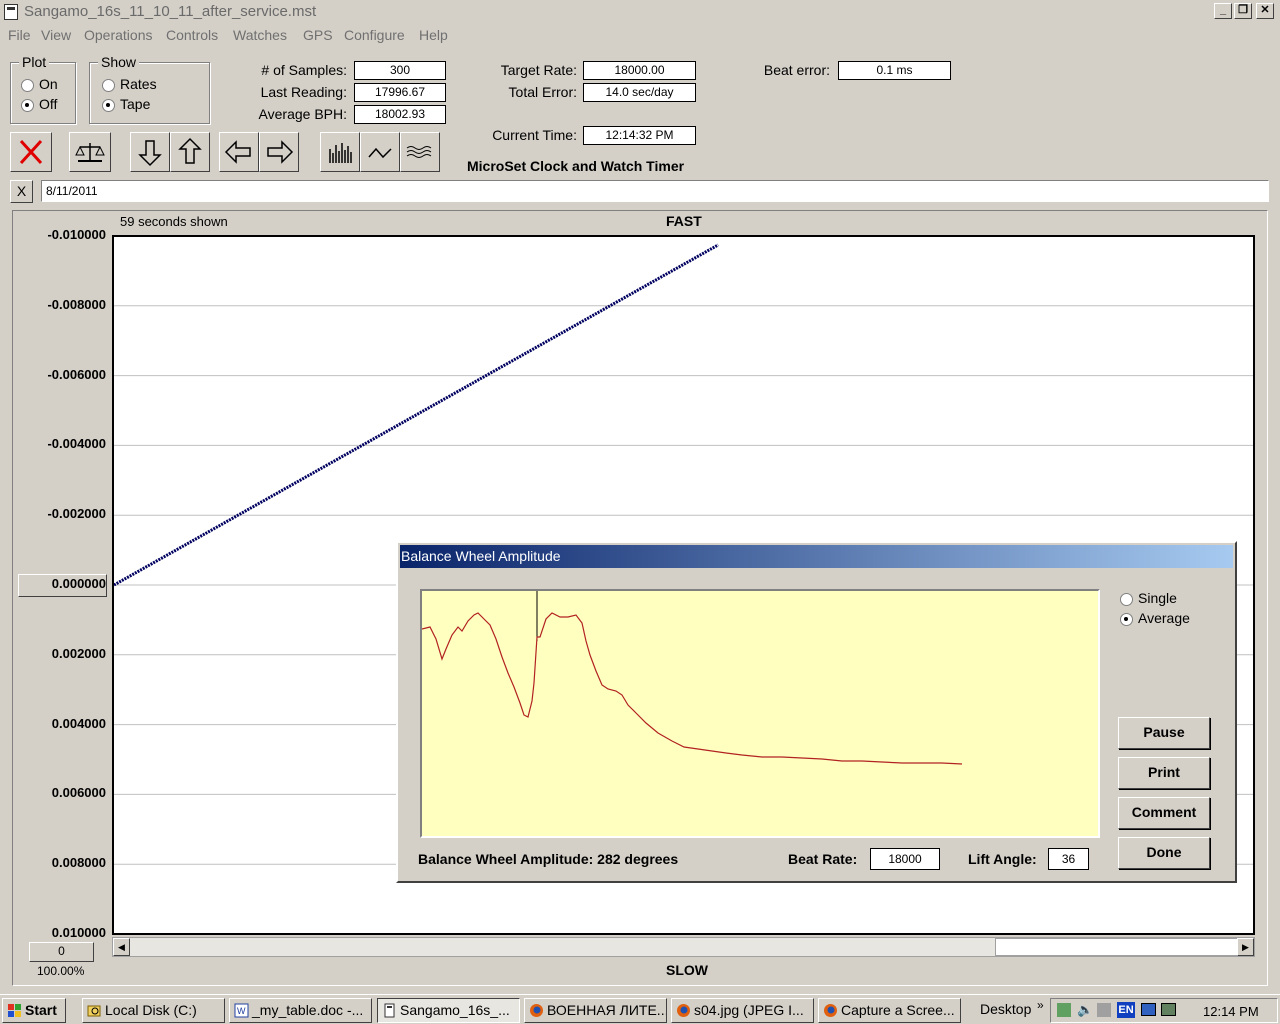 This screenshot has width=1280, height=1024. I want to click on computer-icon, so click(1168, 1009).